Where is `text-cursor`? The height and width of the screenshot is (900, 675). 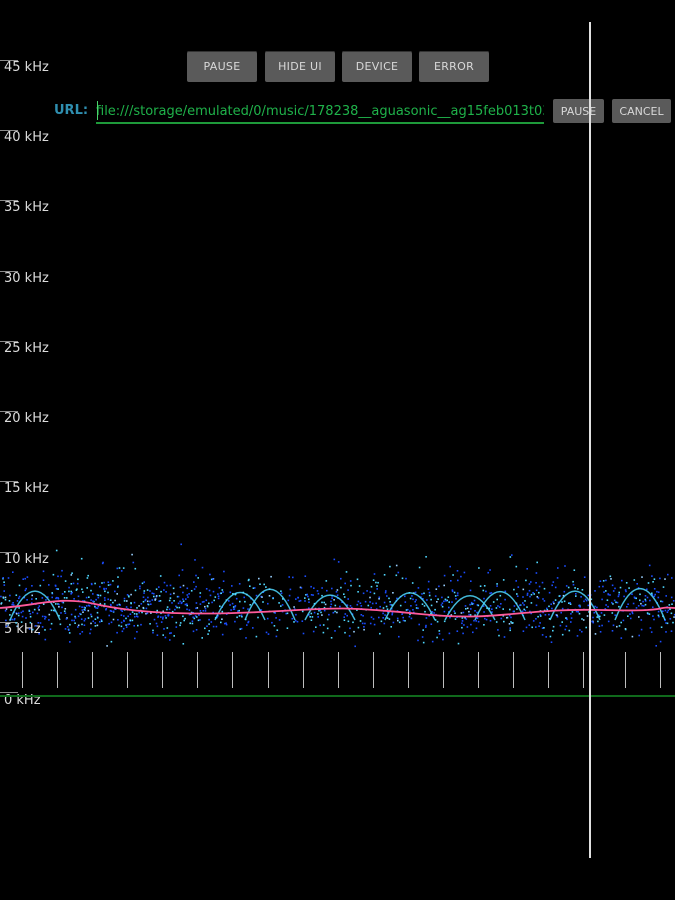 text-cursor is located at coordinates (97, 110).